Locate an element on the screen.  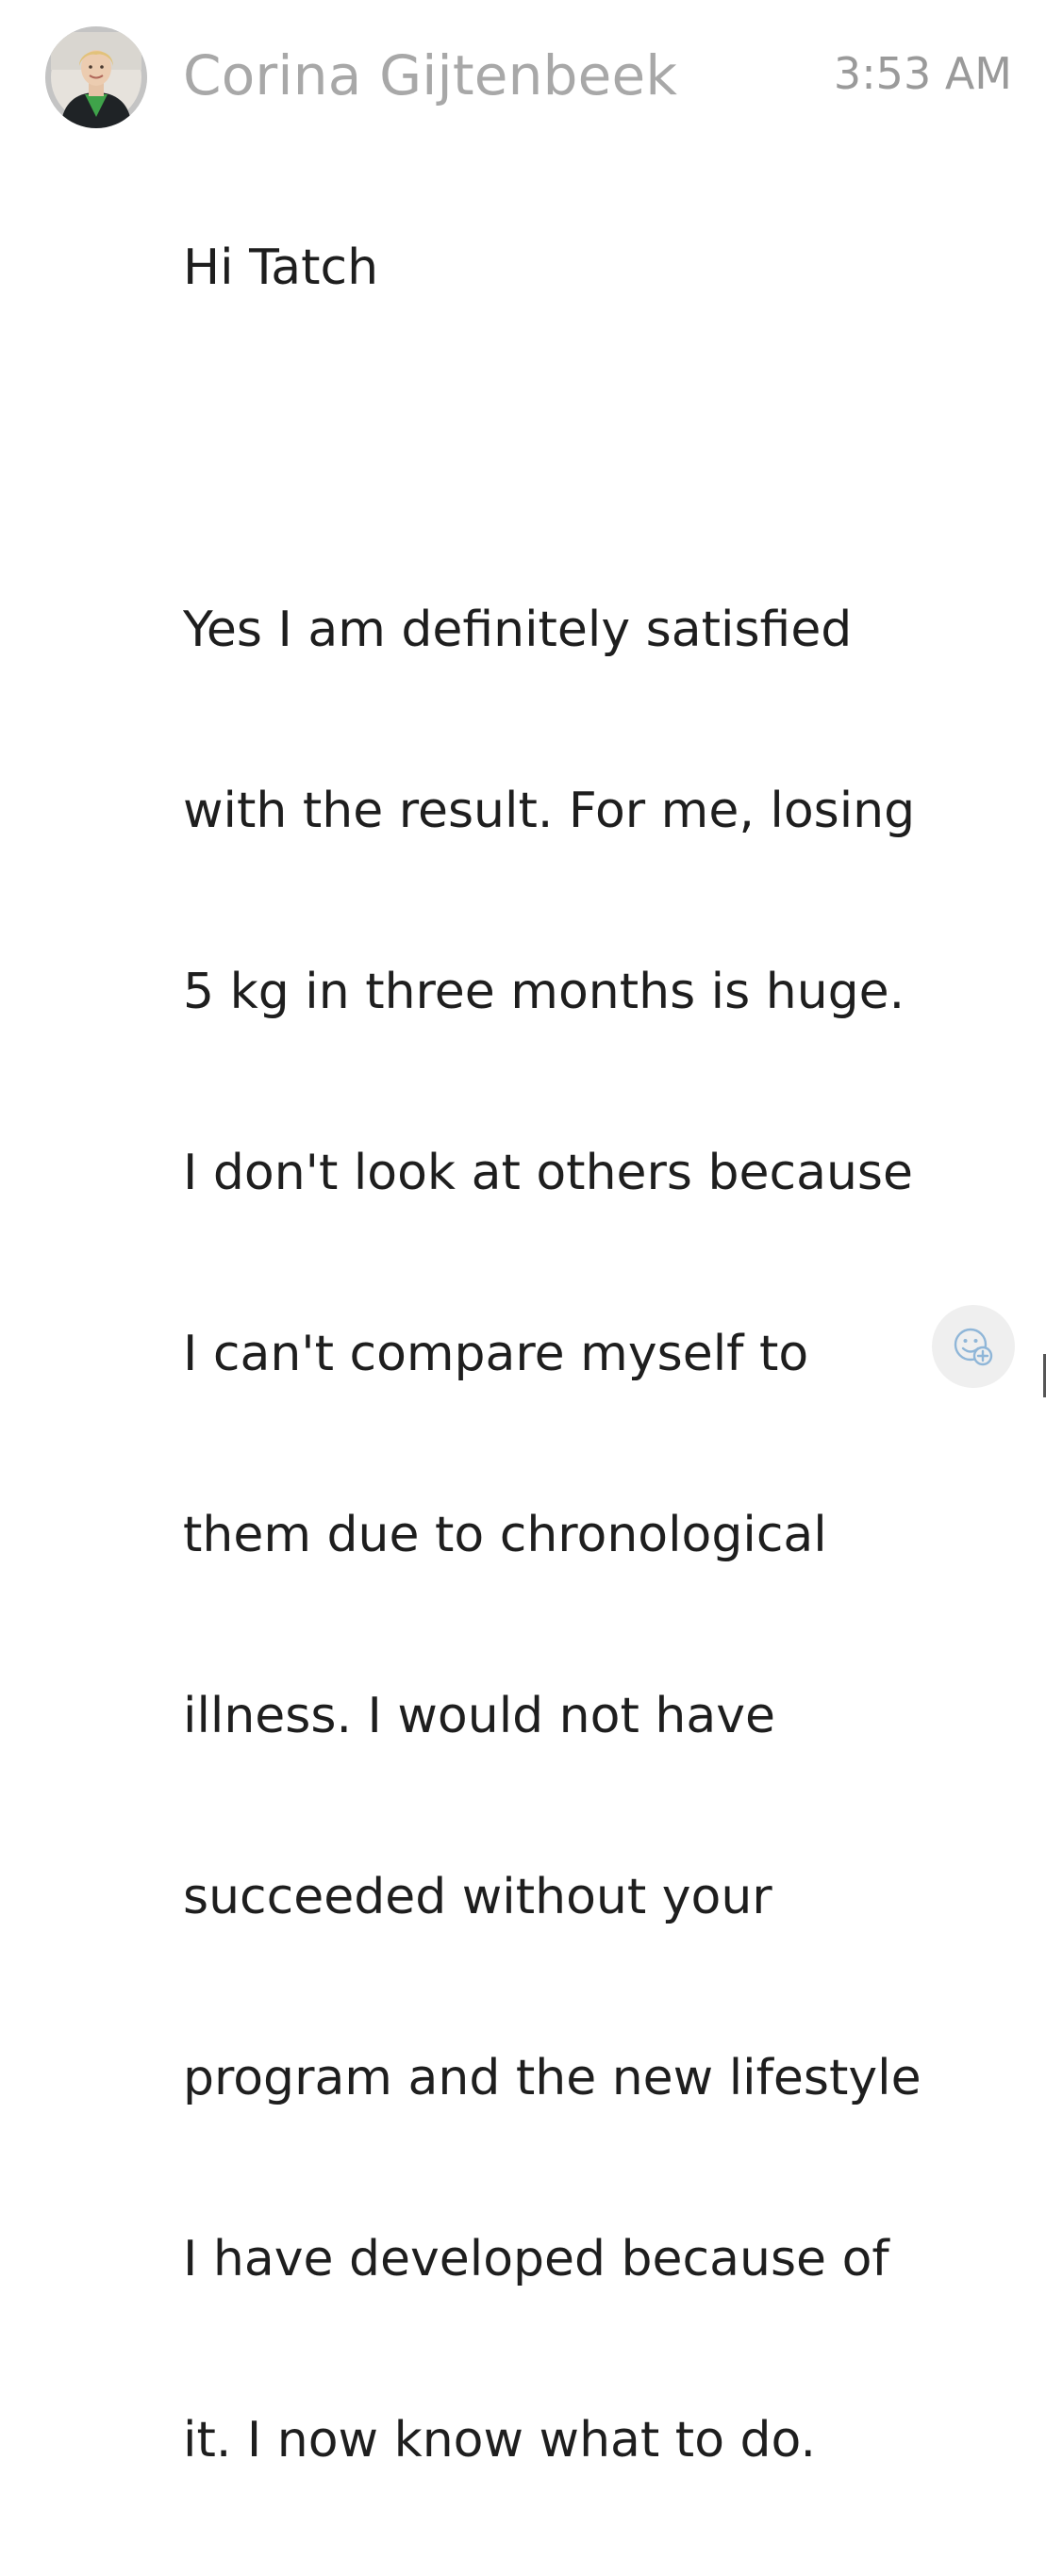
message-line: Yes I am definitely satisfied is located at coordinates (518, 630).